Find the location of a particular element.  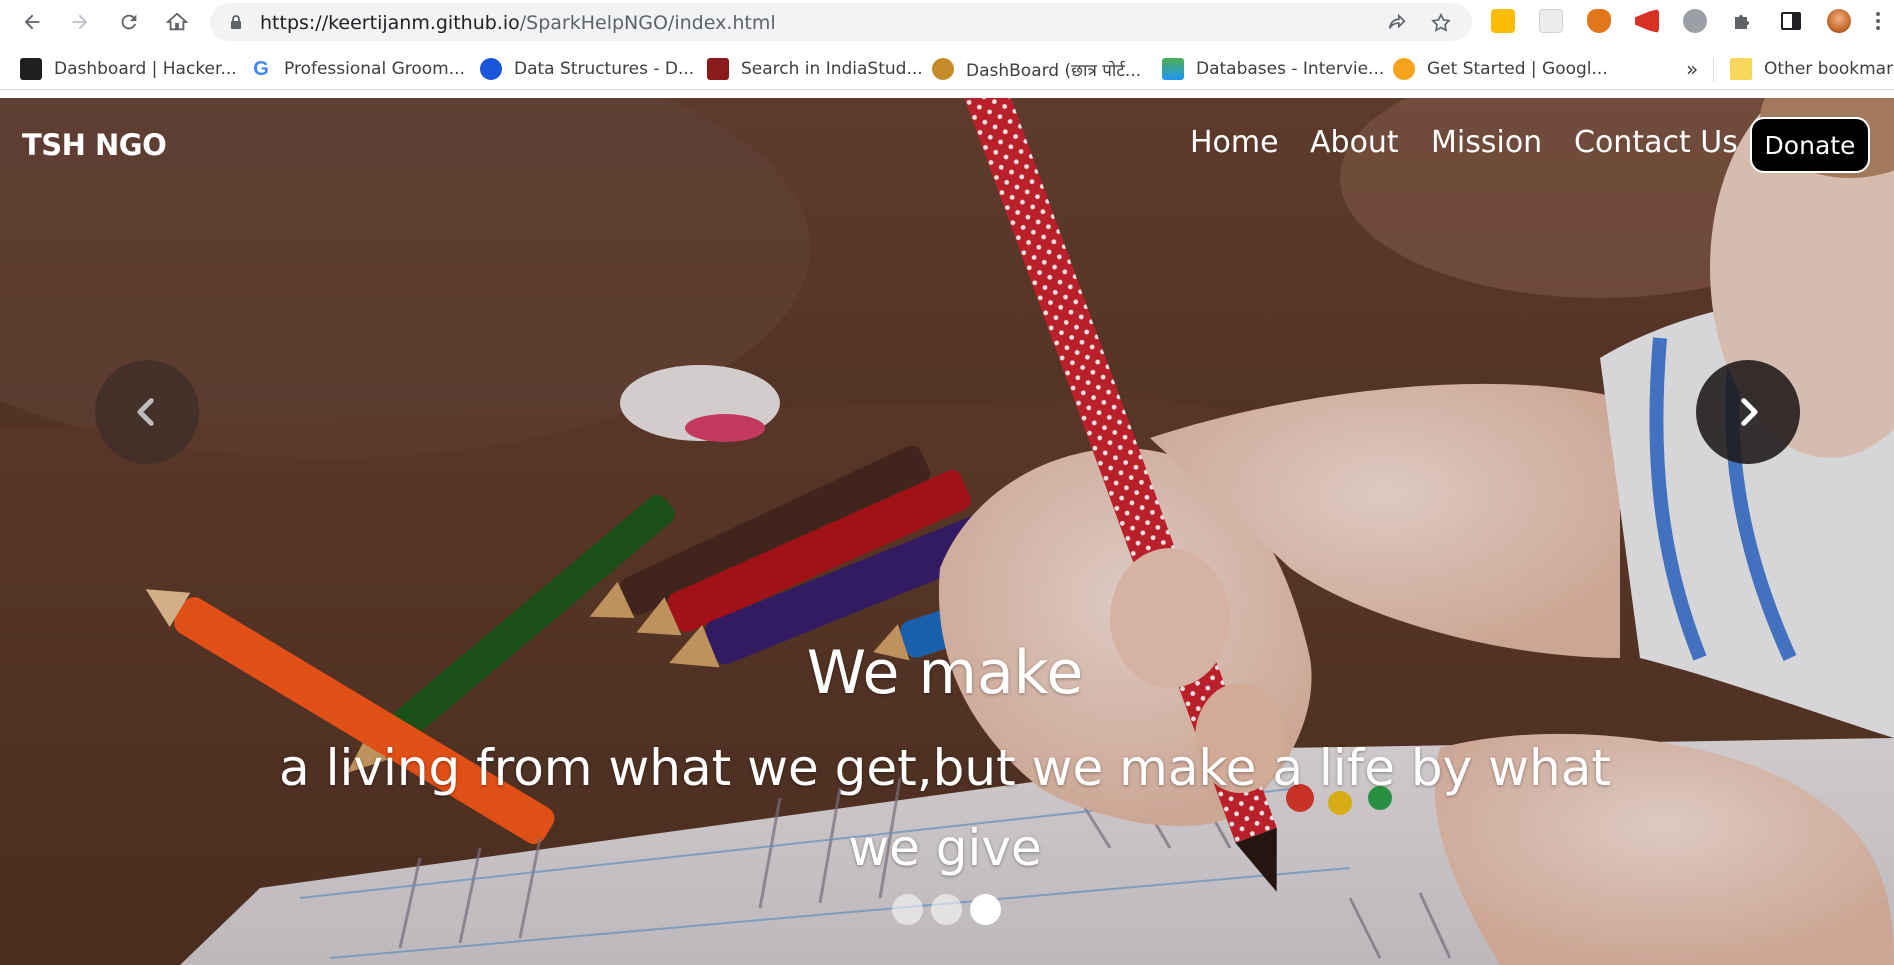

chevron-right-icon is located at coordinates (1749, 412).